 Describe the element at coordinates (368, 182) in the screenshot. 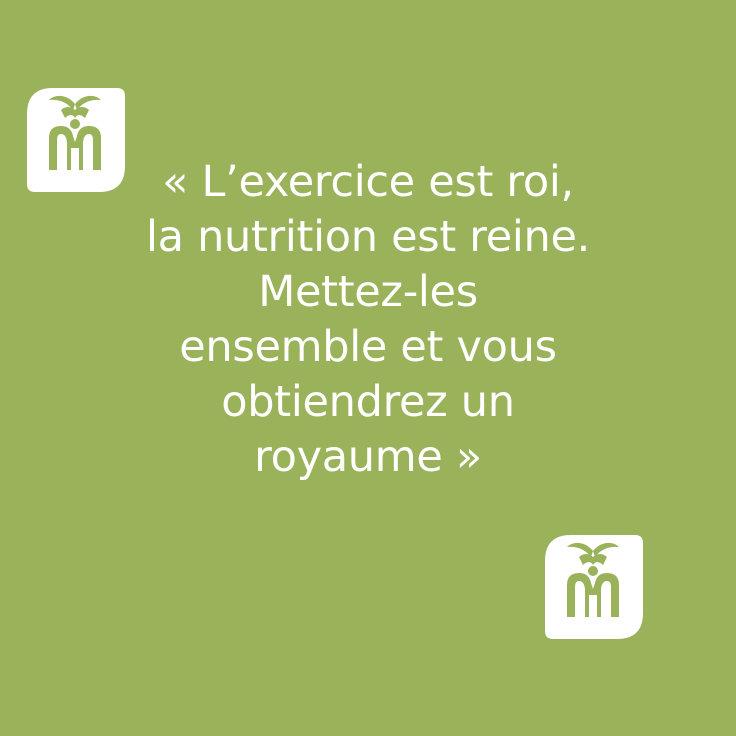

I see `quote-line-1: « L’exercice est roi,` at that location.